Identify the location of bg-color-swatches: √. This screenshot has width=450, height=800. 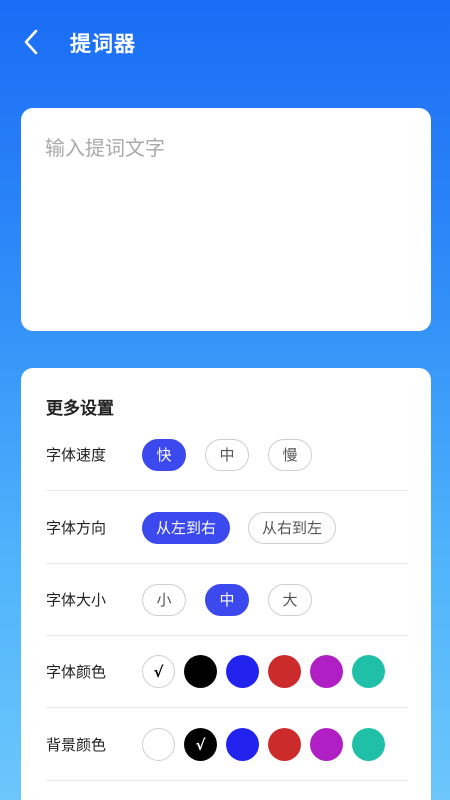
(268, 744).